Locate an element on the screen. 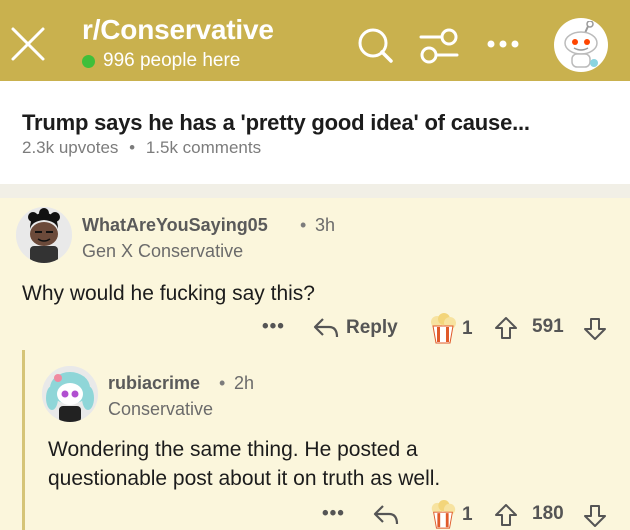 This screenshot has height=530, width=630. search-button is located at coordinates (375, 45).